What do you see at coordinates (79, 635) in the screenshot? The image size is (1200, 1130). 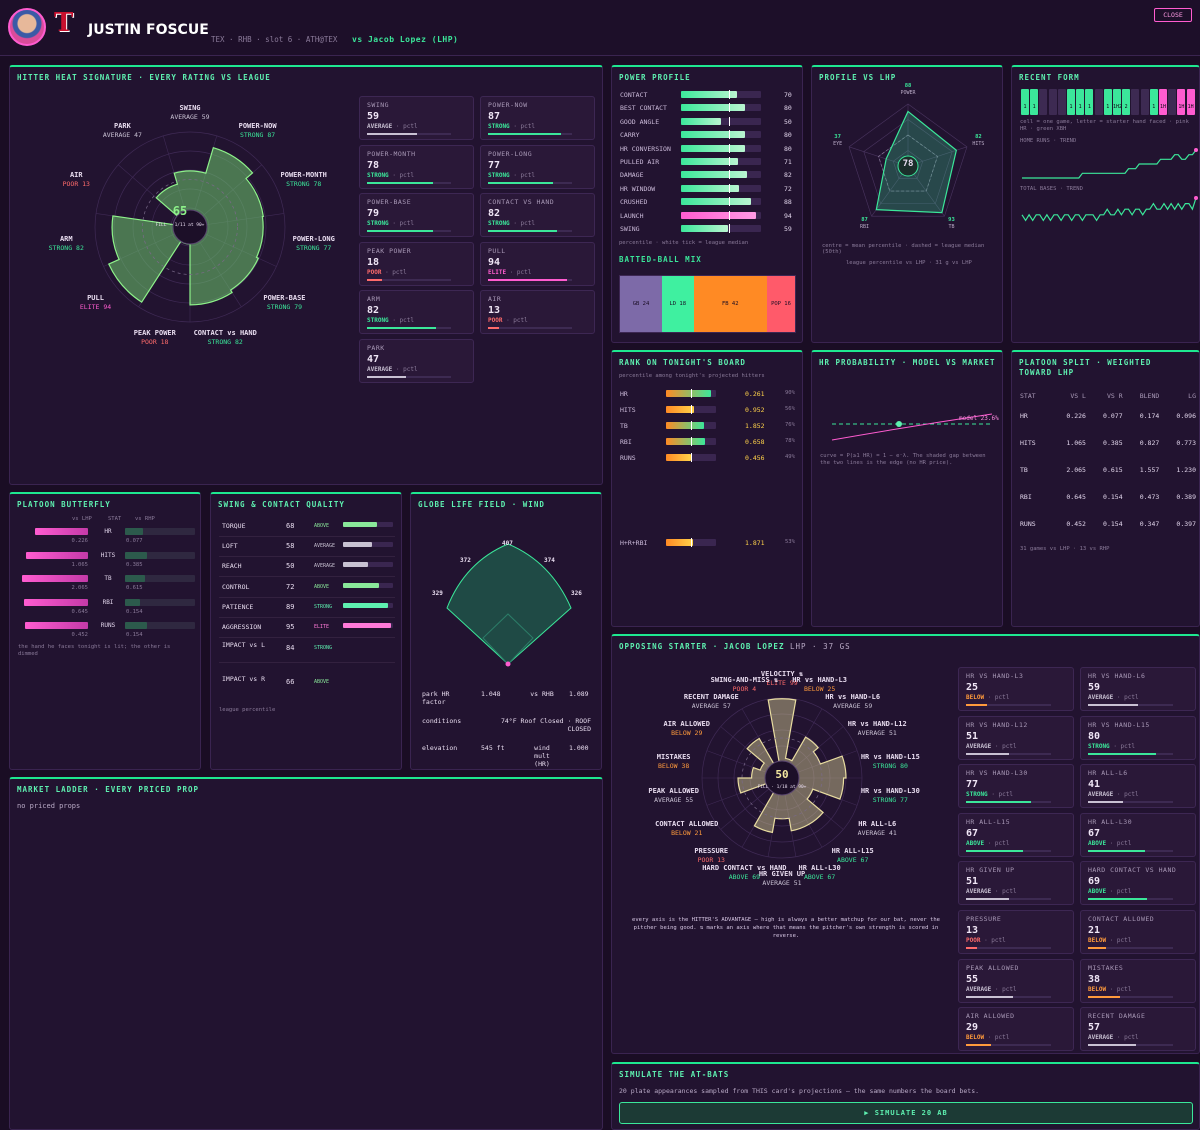 I see `butterfly-val-l: 0.452` at bounding box center [79, 635].